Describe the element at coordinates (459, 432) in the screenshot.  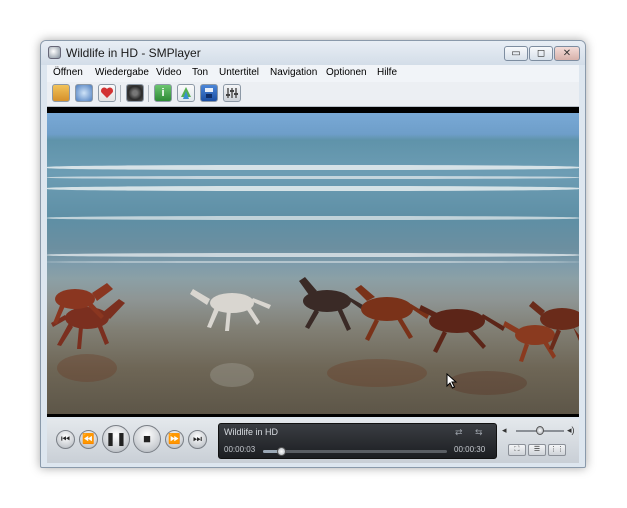
I see `repeat-icon: ⇄` at that location.